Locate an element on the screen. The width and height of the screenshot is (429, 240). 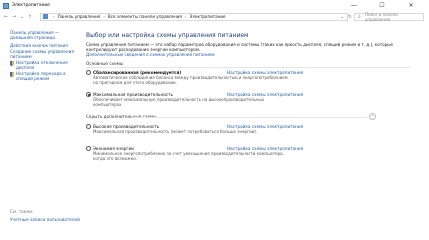
breadcrumb-all-items: Все элементы панели управления is located at coordinates (145, 16).